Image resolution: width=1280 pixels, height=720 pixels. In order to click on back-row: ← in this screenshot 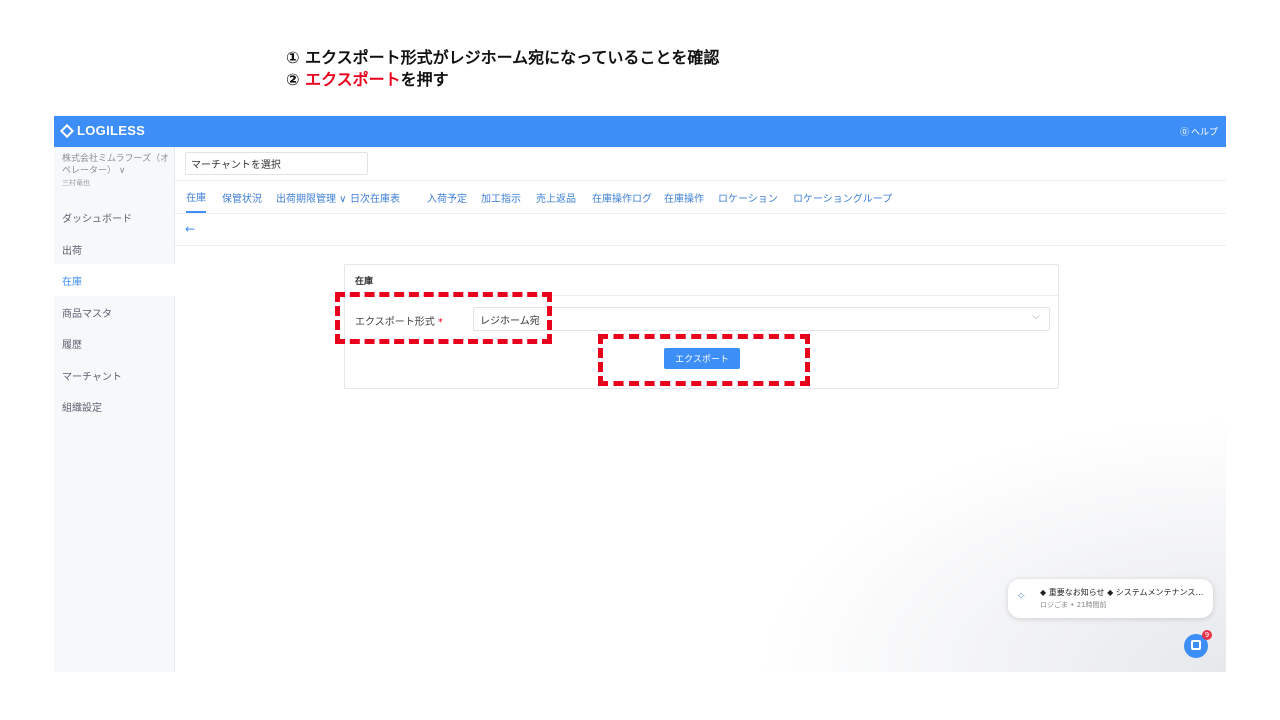, I will do `click(700, 230)`.